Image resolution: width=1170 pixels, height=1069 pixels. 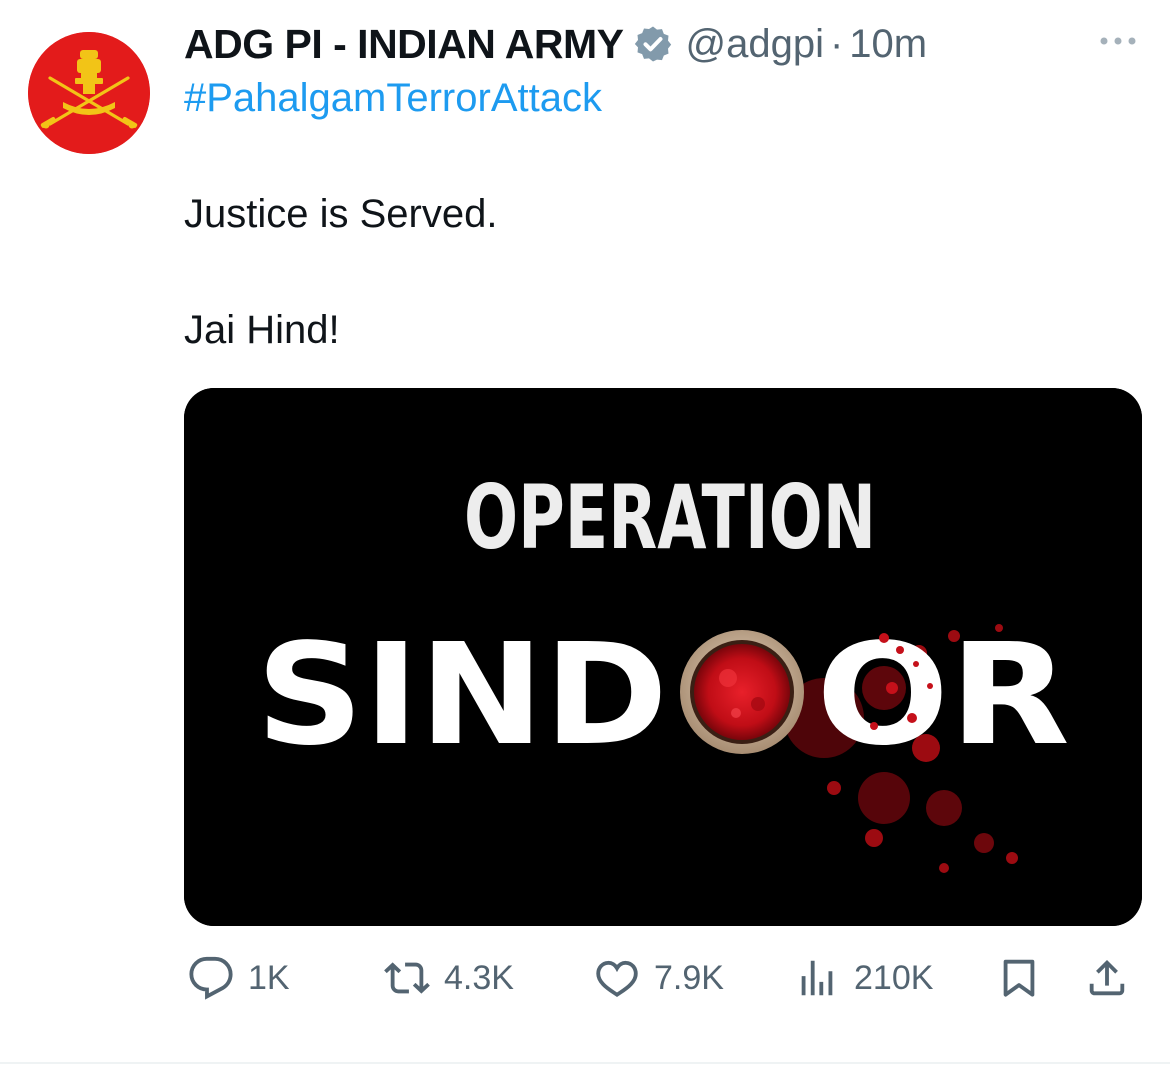 I want to click on reply-icon, so click(x=211, y=978).